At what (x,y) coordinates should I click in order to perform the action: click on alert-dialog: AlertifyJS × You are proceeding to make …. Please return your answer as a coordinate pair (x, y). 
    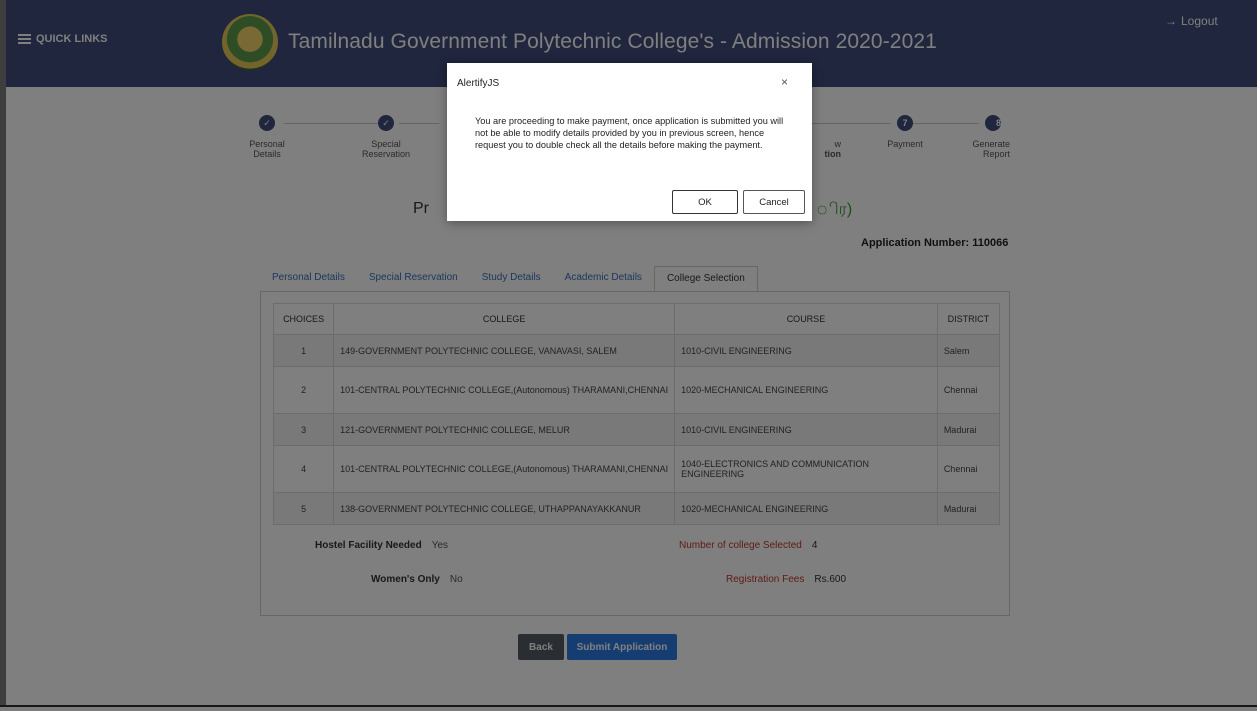
    Looking at the image, I should click on (629, 142).